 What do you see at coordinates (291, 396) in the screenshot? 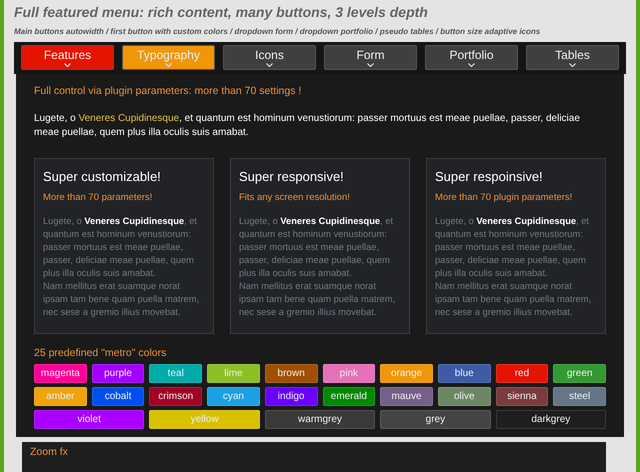
I see `color-swatch: indigo` at bounding box center [291, 396].